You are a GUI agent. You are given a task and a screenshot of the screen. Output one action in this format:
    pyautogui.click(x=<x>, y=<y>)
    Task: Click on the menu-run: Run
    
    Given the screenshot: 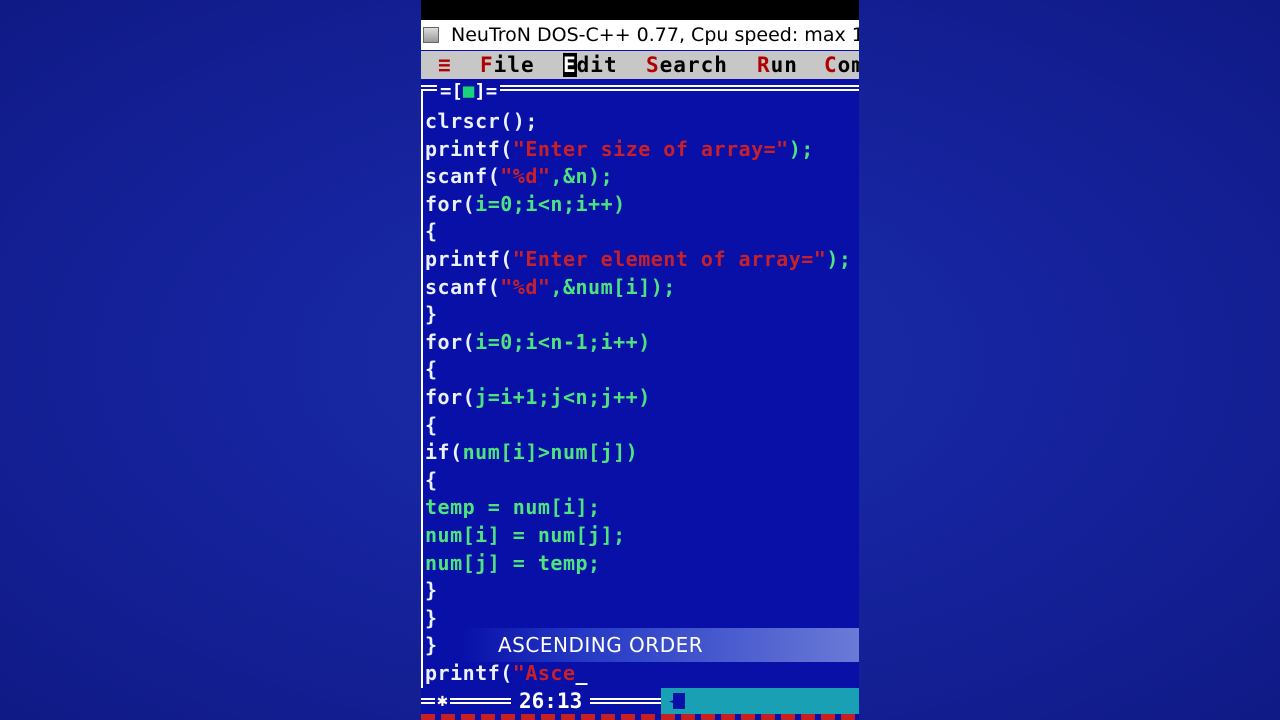 What is the action you would take?
    pyautogui.click(x=777, y=65)
    